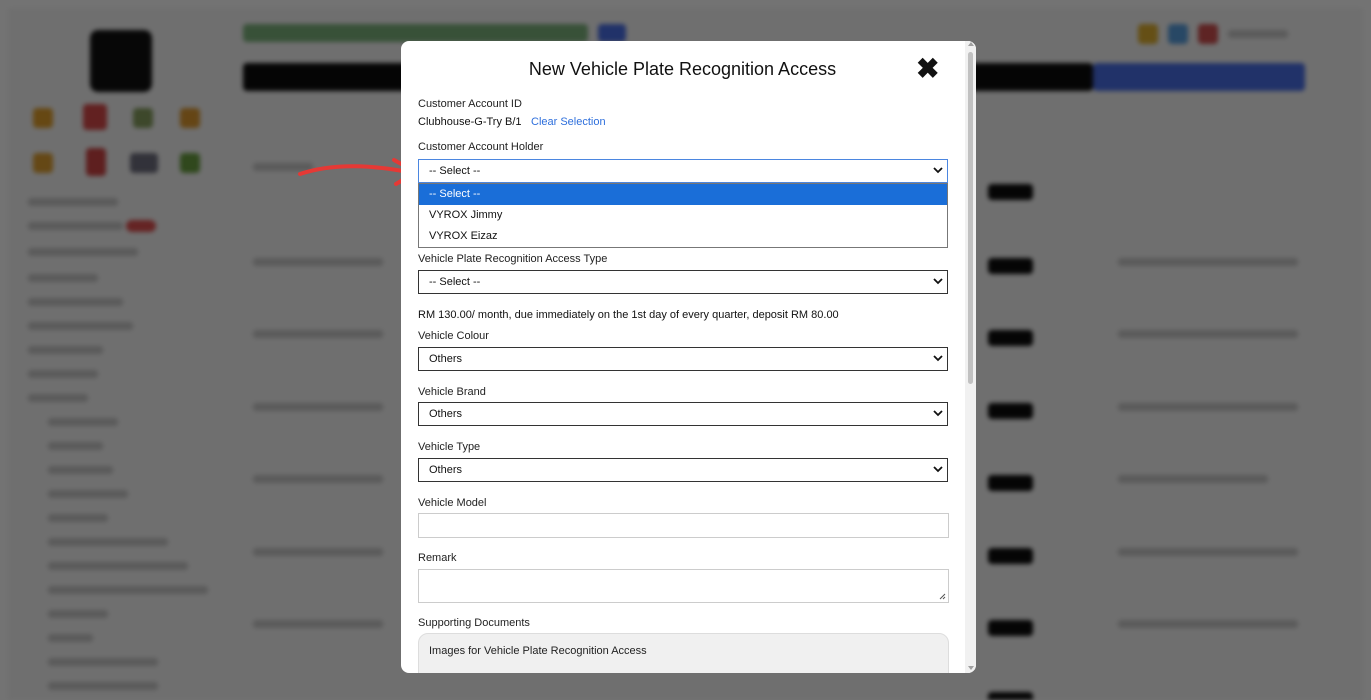 Image resolution: width=1371 pixels, height=700 pixels. I want to click on clear-selection-link: Clear Selection, so click(568, 122).